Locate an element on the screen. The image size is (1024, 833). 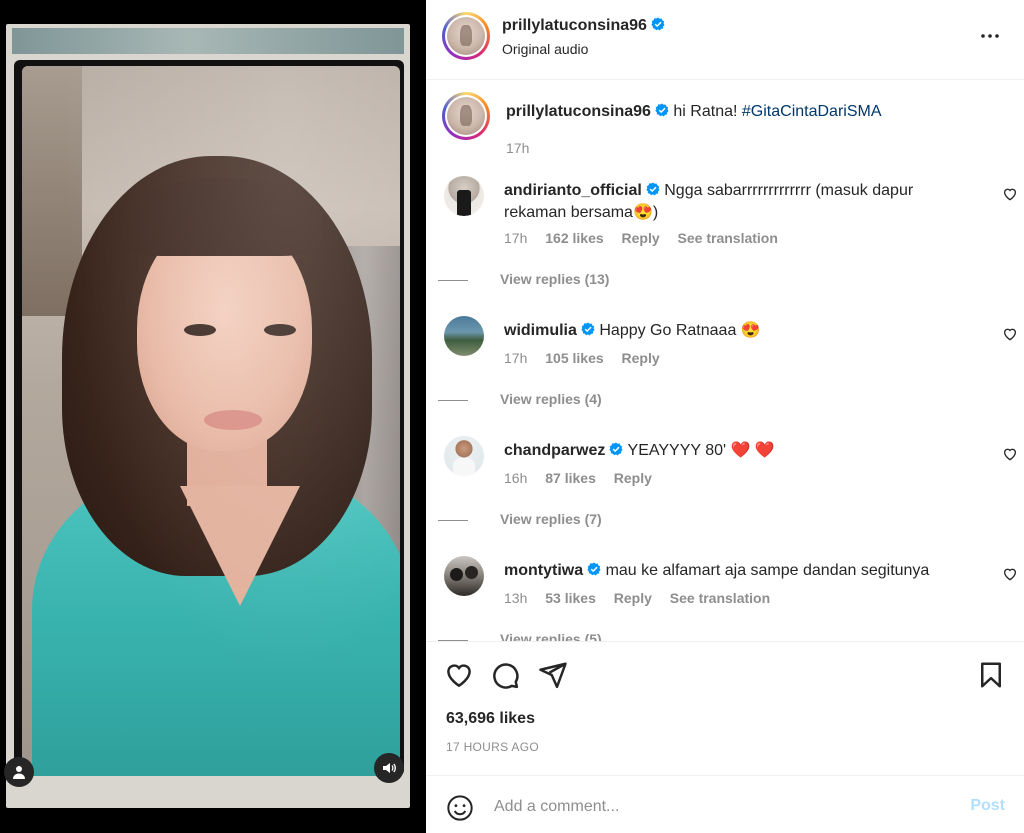
comment-likes: 105 likes is located at coordinates (574, 358).